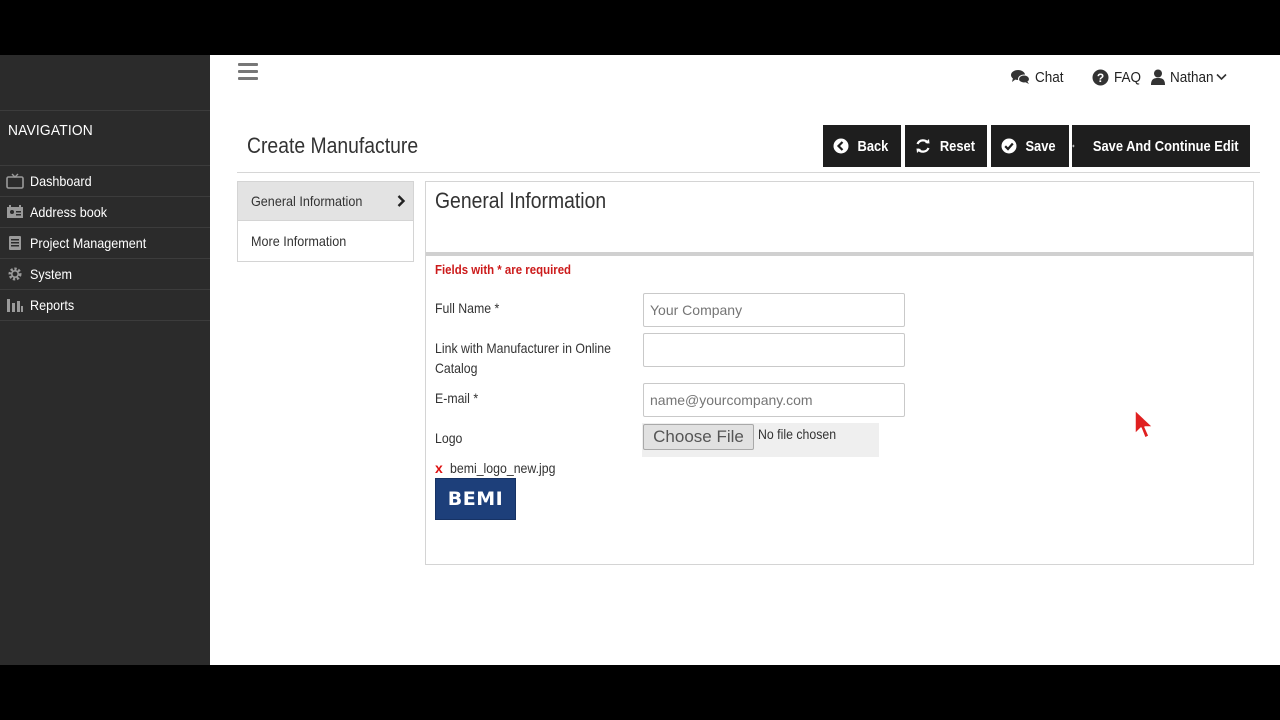 Image resolution: width=1280 pixels, height=720 pixels. I want to click on sidebar-item-system: System, so click(105, 274).